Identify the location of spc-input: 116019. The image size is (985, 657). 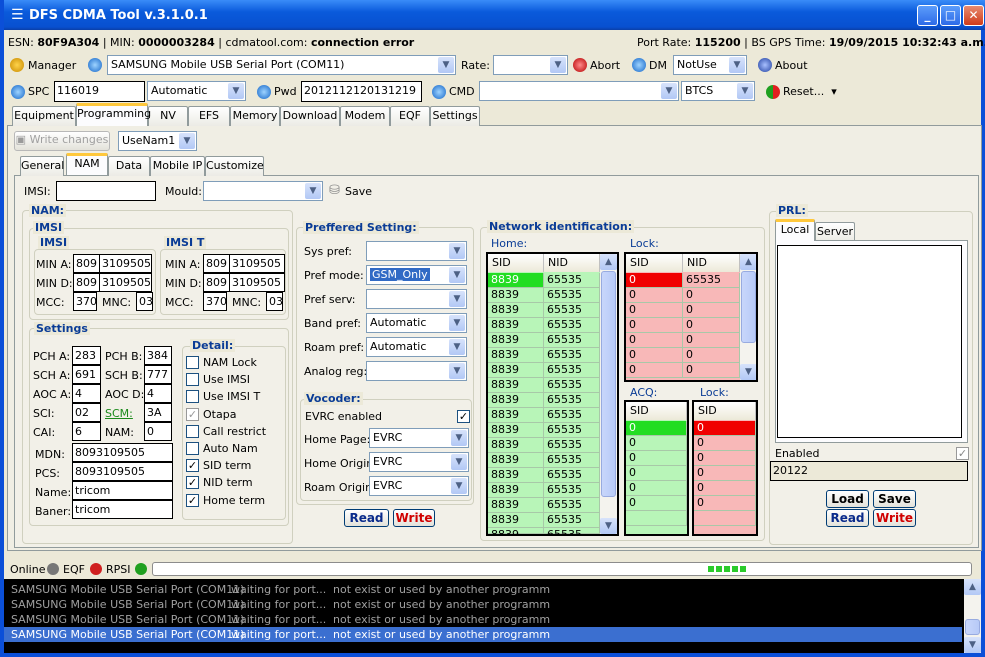
(99, 91).